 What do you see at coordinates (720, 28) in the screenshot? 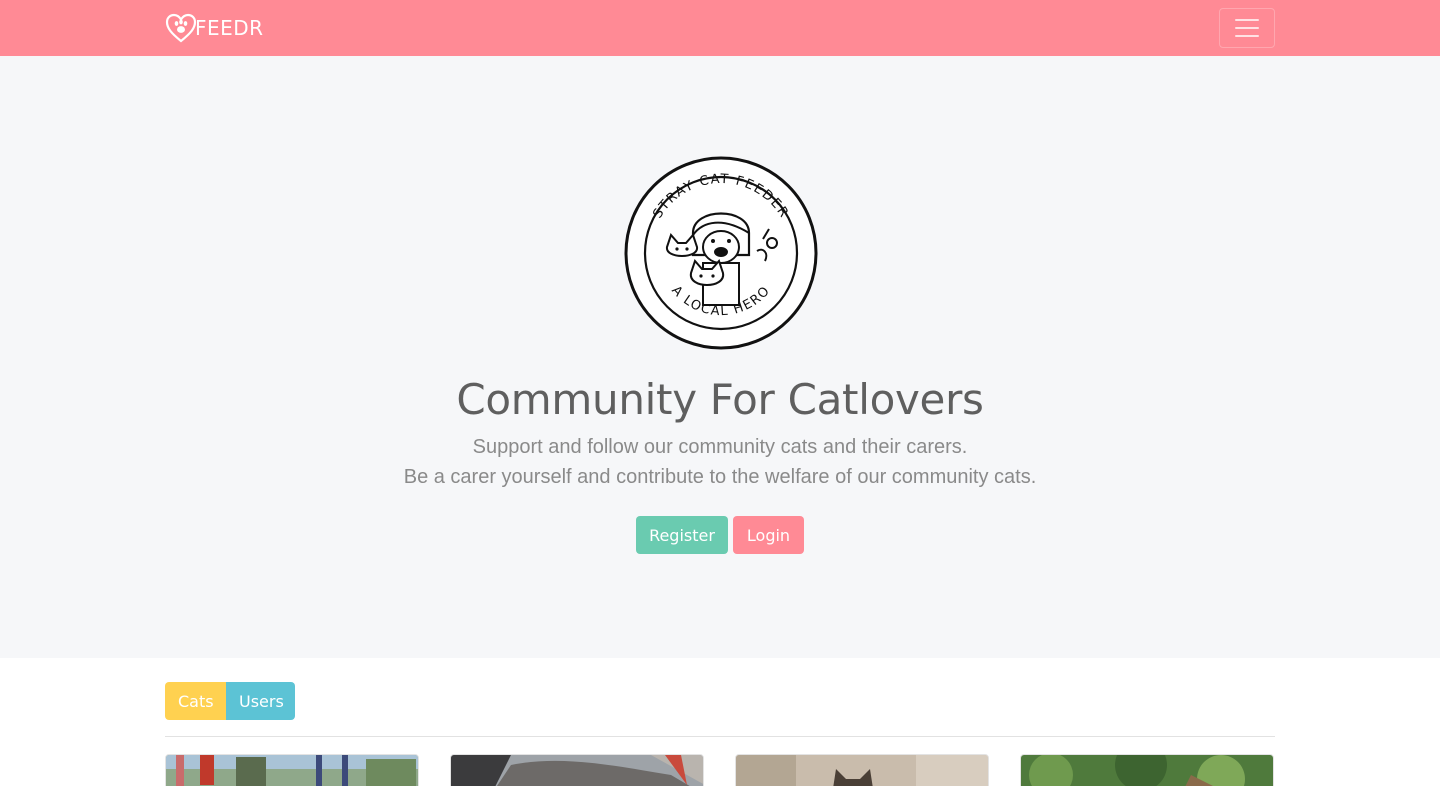
I see `navbar: FEEDR` at bounding box center [720, 28].